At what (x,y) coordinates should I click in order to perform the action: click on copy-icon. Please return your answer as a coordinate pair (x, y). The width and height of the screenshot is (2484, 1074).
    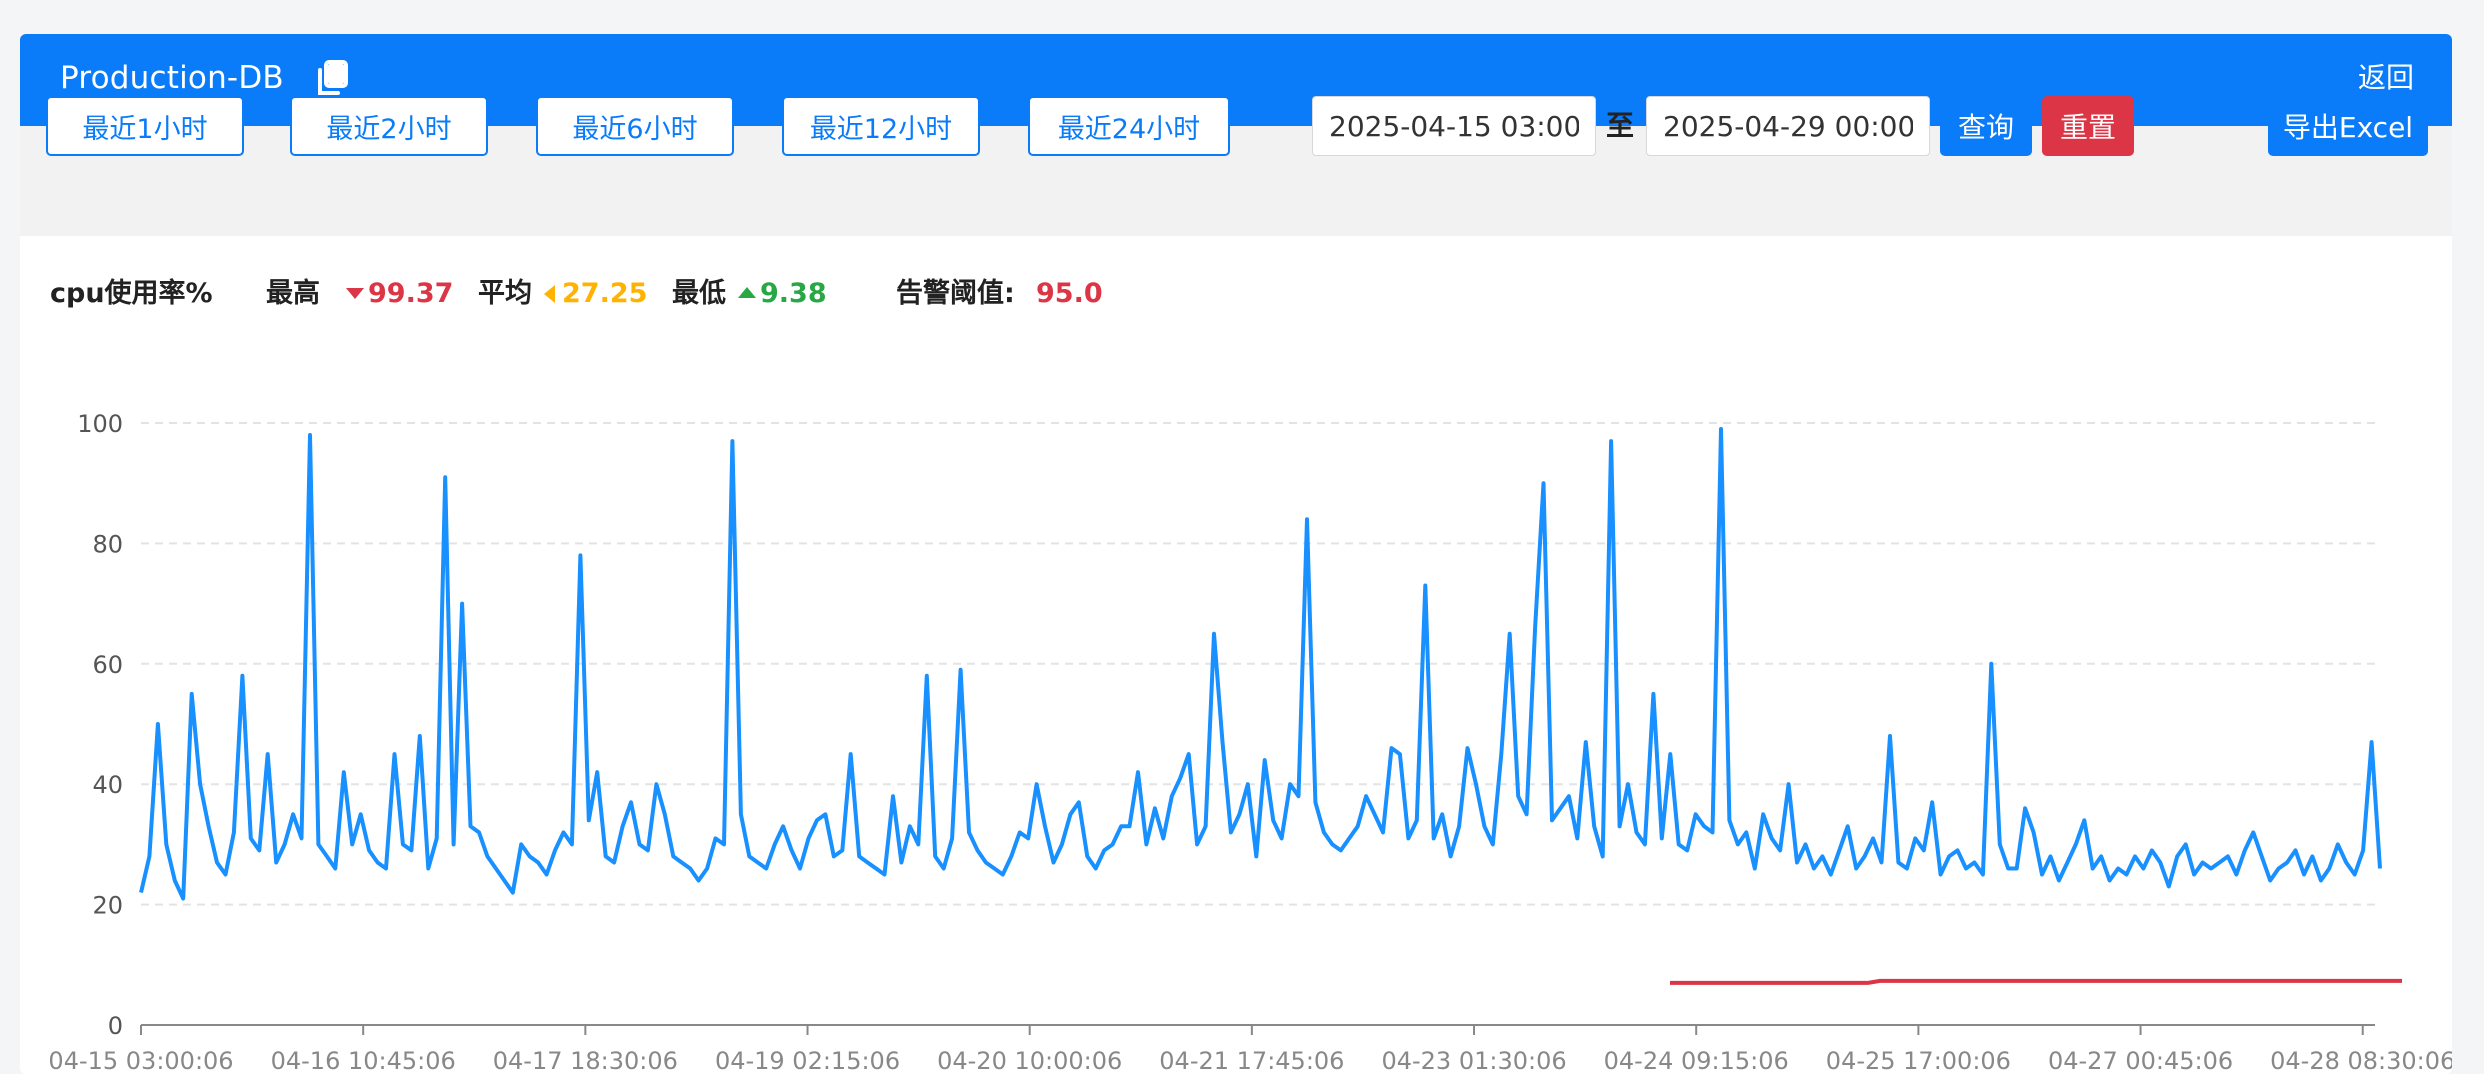
    Looking at the image, I should click on (332, 79).